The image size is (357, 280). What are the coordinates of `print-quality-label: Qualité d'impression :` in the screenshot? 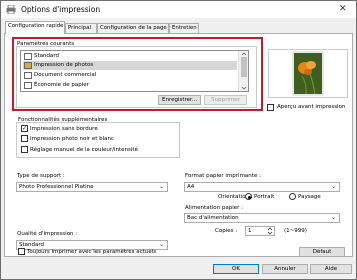 It's located at (47, 234).